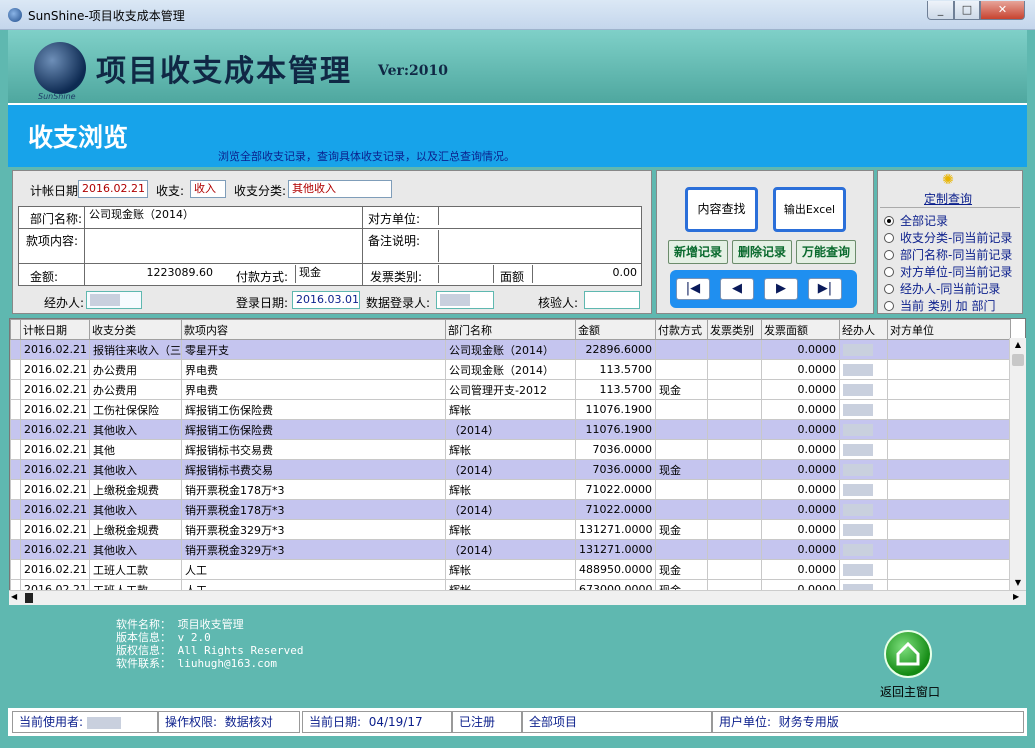 This screenshot has width=1035, height=748. Describe the element at coordinates (908, 654) in the screenshot. I see `home-button` at that location.